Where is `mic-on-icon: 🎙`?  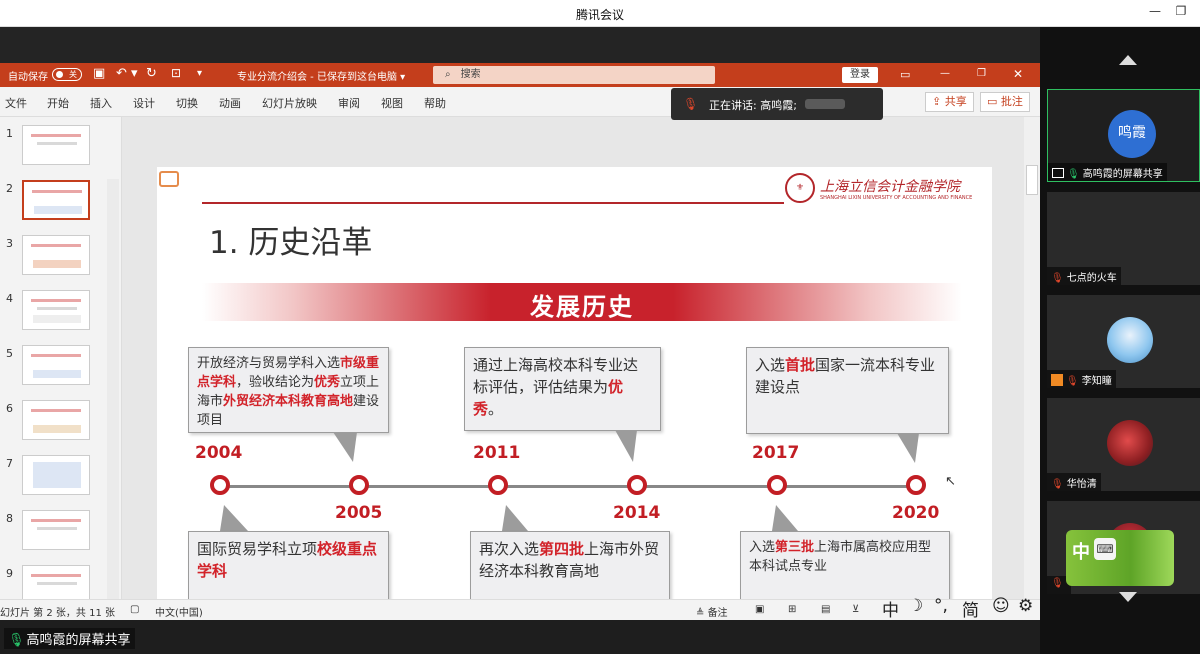
mic-on-icon: 🎙 is located at coordinates (1073, 174).